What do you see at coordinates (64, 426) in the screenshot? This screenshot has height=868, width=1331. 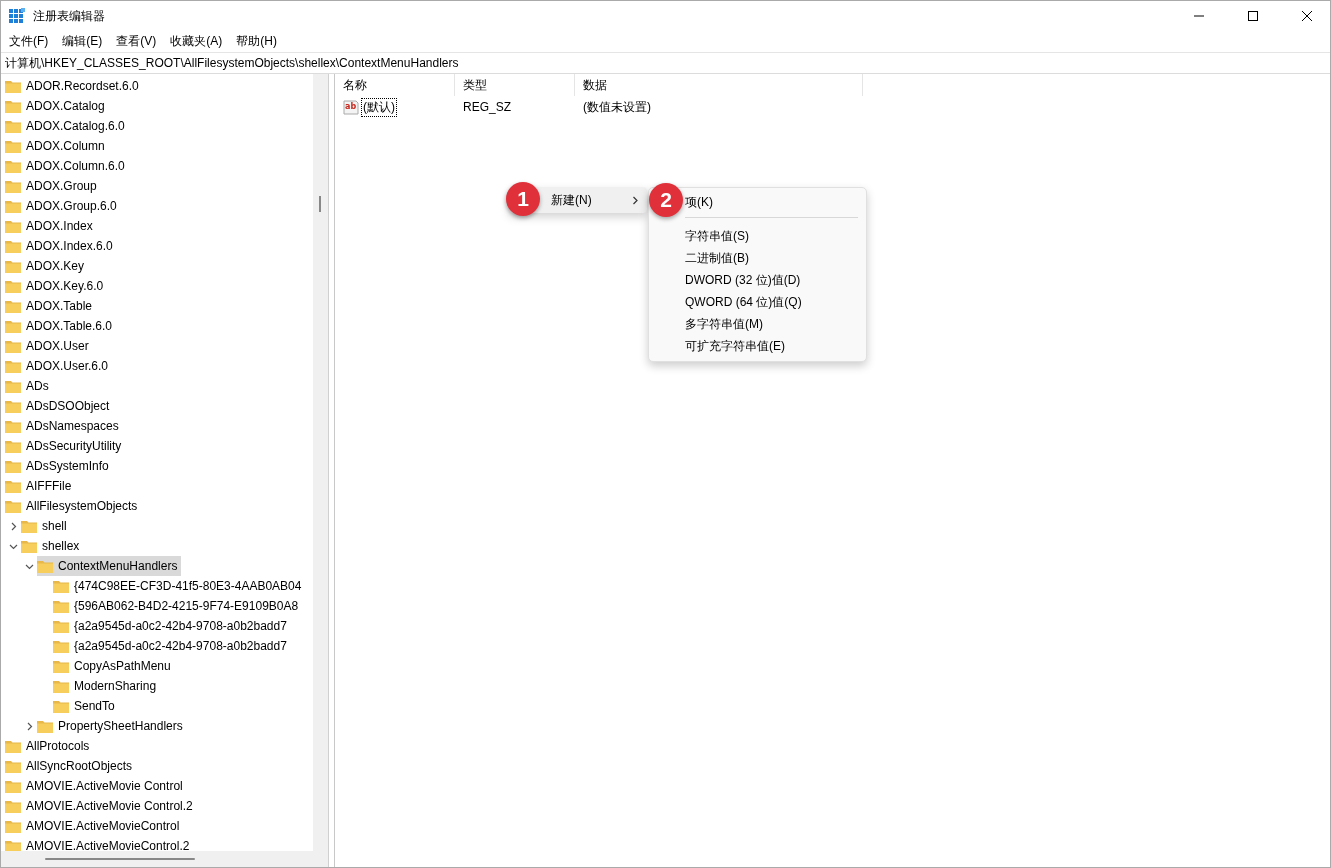 I see `tree-item: ADsNamespaces` at bounding box center [64, 426].